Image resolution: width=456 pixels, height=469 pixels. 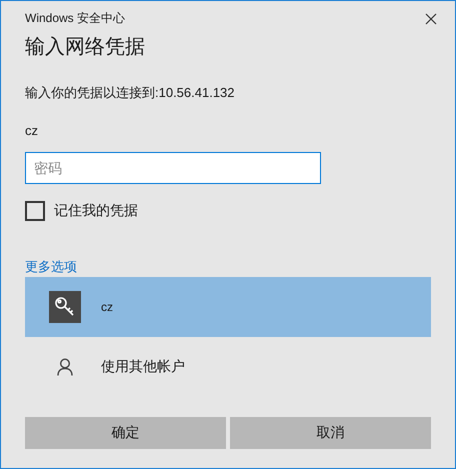 What do you see at coordinates (228, 306) in the screenshot?
I see `account-option: cz` at bounding box center [228, 306].